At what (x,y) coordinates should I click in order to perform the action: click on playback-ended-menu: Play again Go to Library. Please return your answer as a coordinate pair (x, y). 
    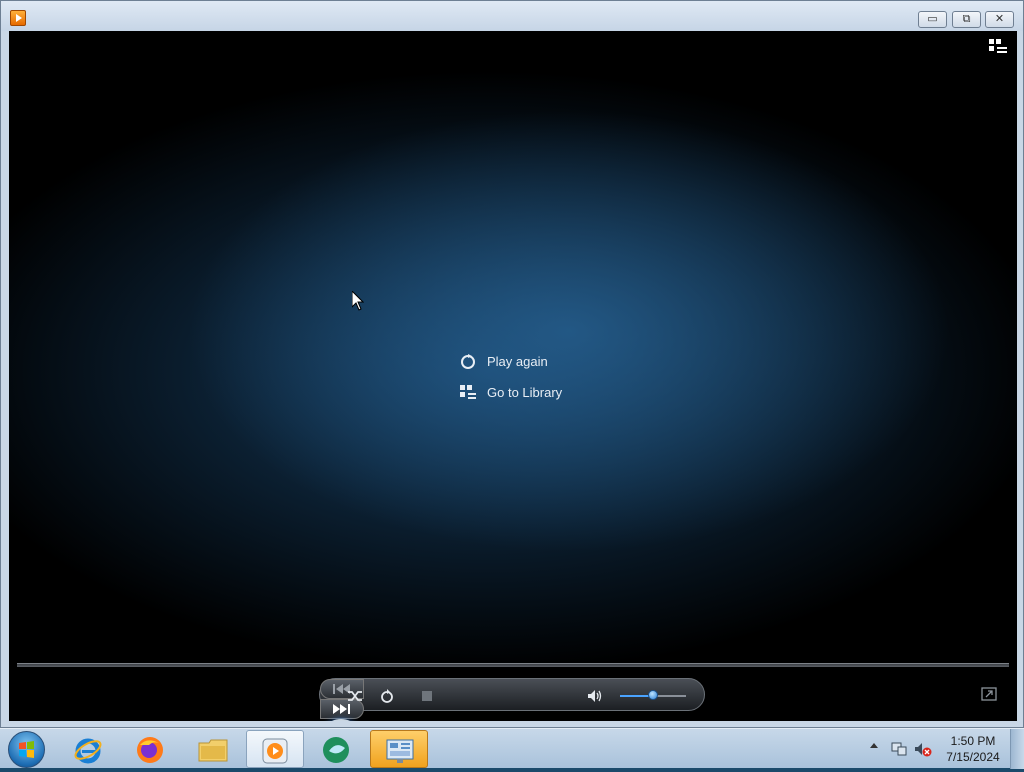
    Looking at the image, I should click on (510, 377).